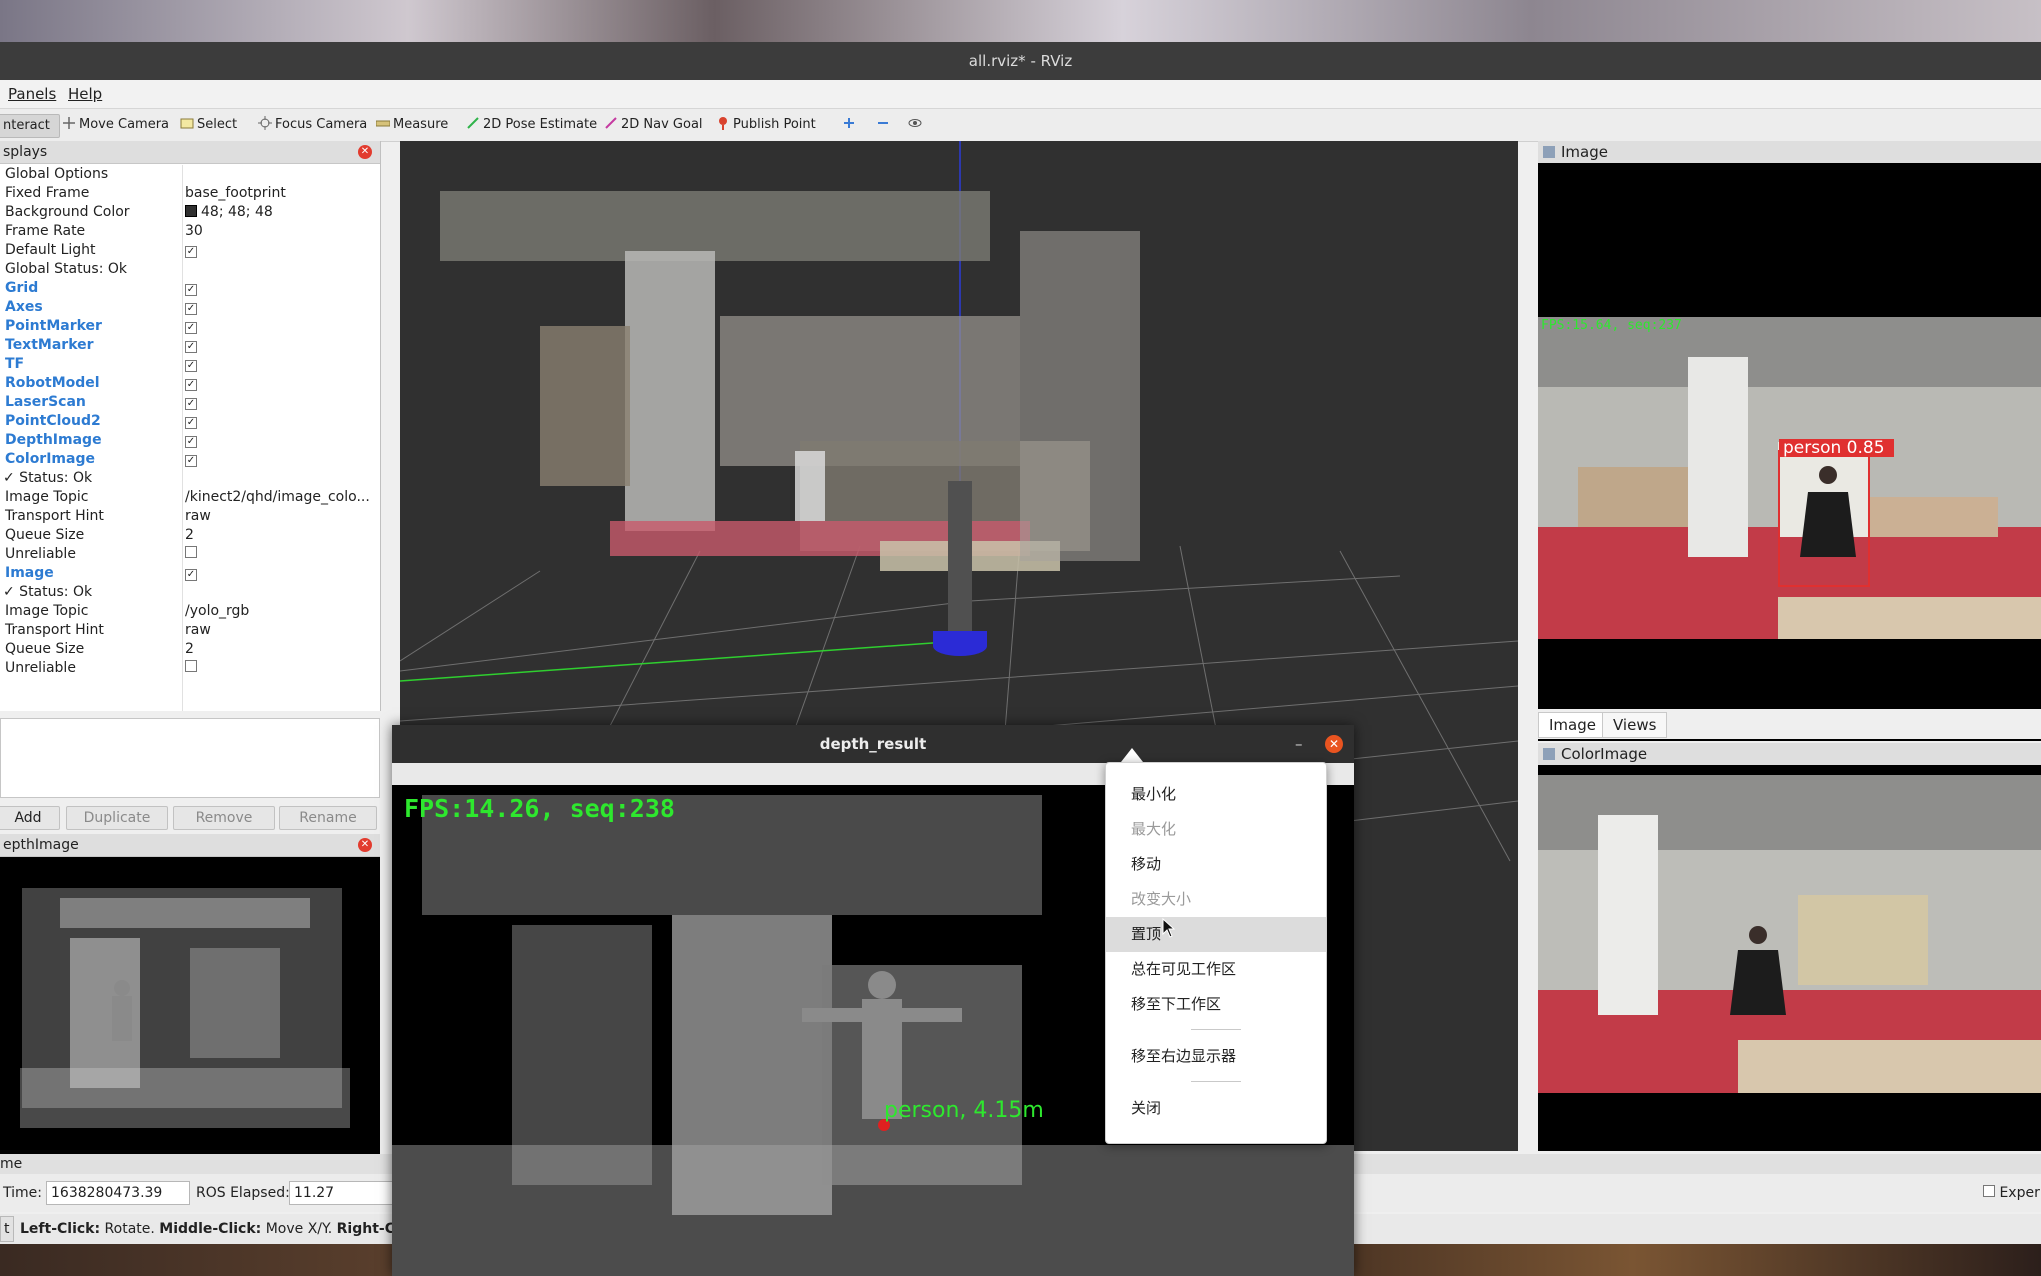 This screenshot has width=2041, height=1276. I want to click on property-row: Fixed Frame base_footprint, so click(189, 193).